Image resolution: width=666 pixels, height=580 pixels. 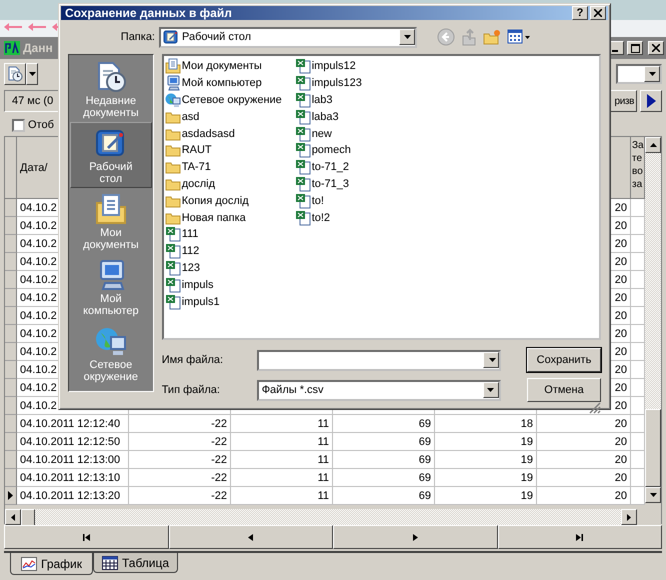 What do you see at coordinates (584, 496) in the screenshot?
I see `table-cell: 20` at bounding box center [584, 496].